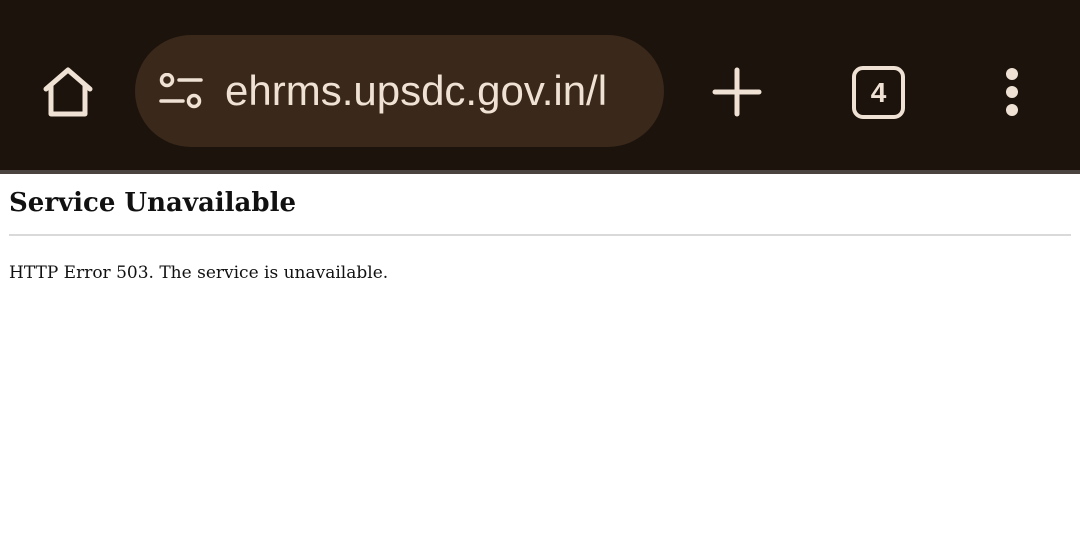 The image size is (1080, 538). I want to click on plus-icon, so click(737, 92).